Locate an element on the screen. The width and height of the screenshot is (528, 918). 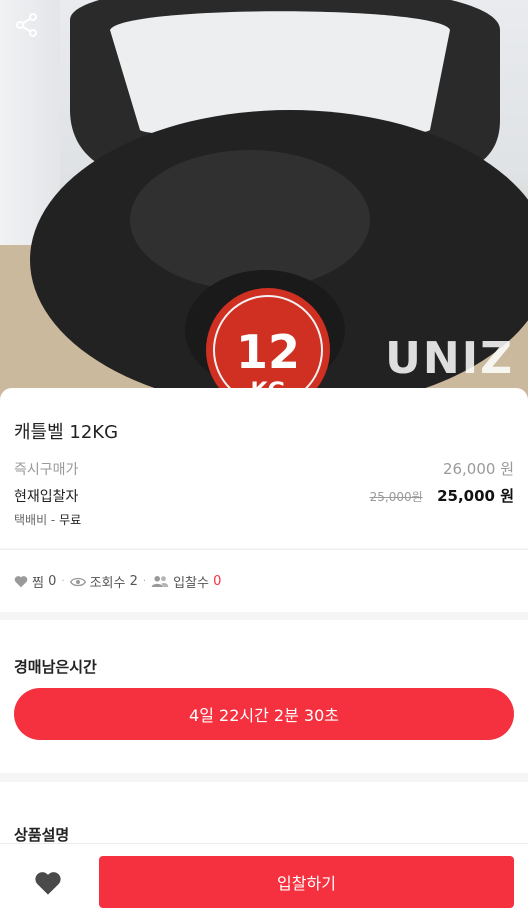
description-title: 상품설명 is located at coordinates (42, 835).